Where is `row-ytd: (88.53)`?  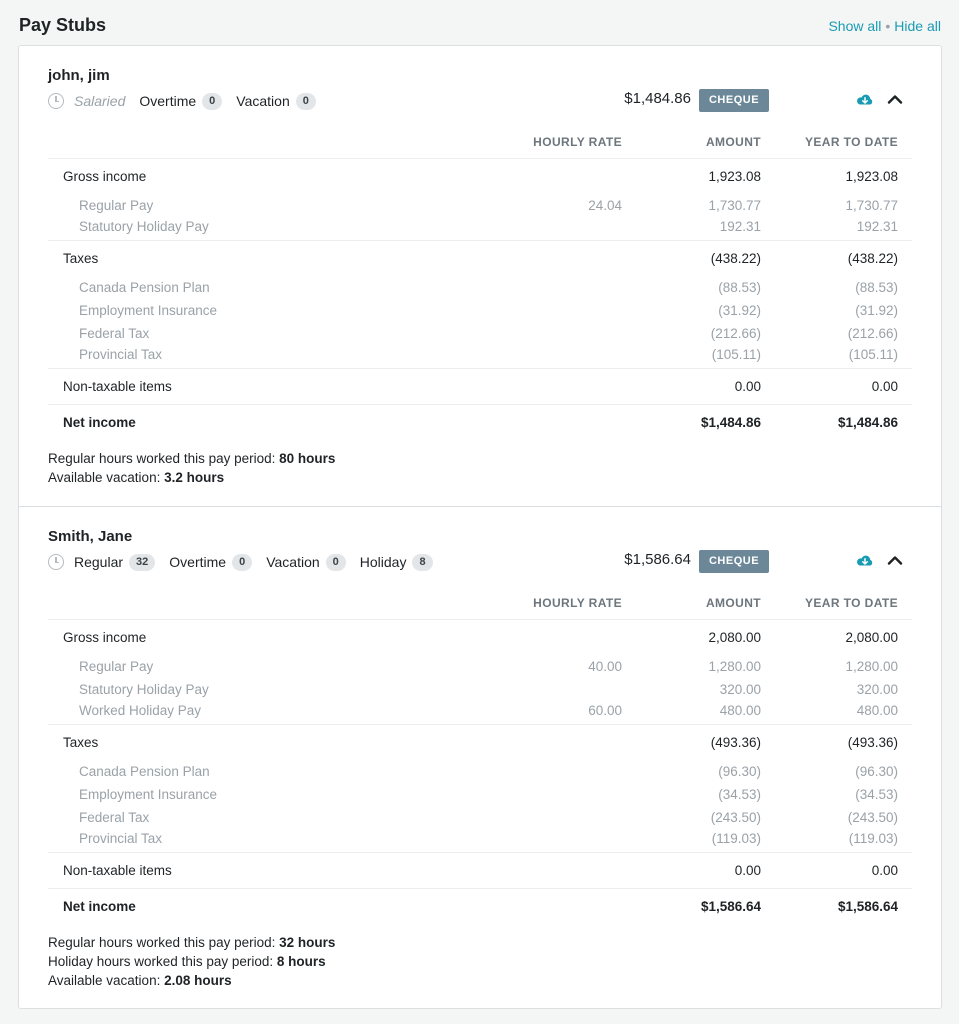 row-ytd: (88.53) is located at coordinates (876, 287).